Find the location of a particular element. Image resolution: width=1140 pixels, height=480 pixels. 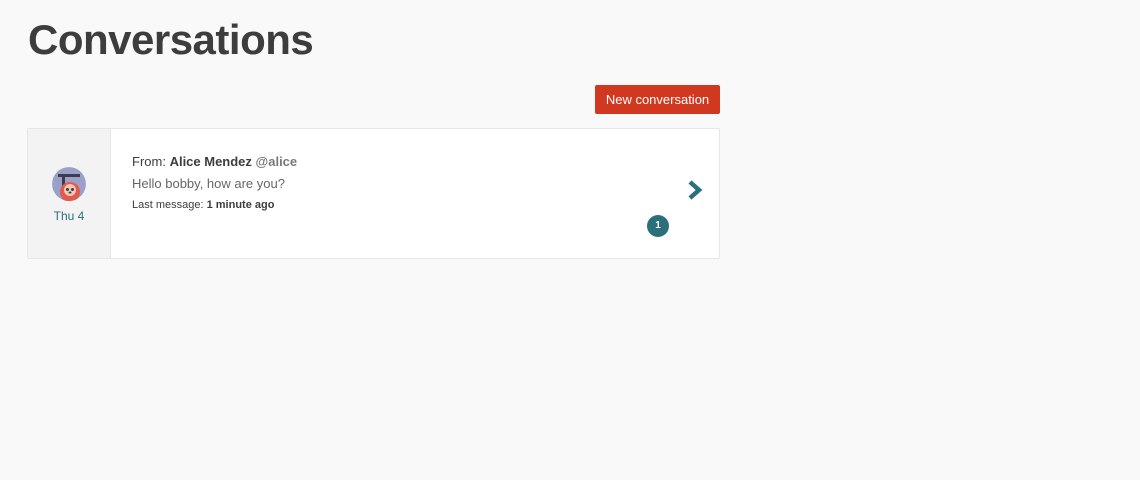

message-preview: Hello bobby, how are you? is located at coordinates (208, 183).